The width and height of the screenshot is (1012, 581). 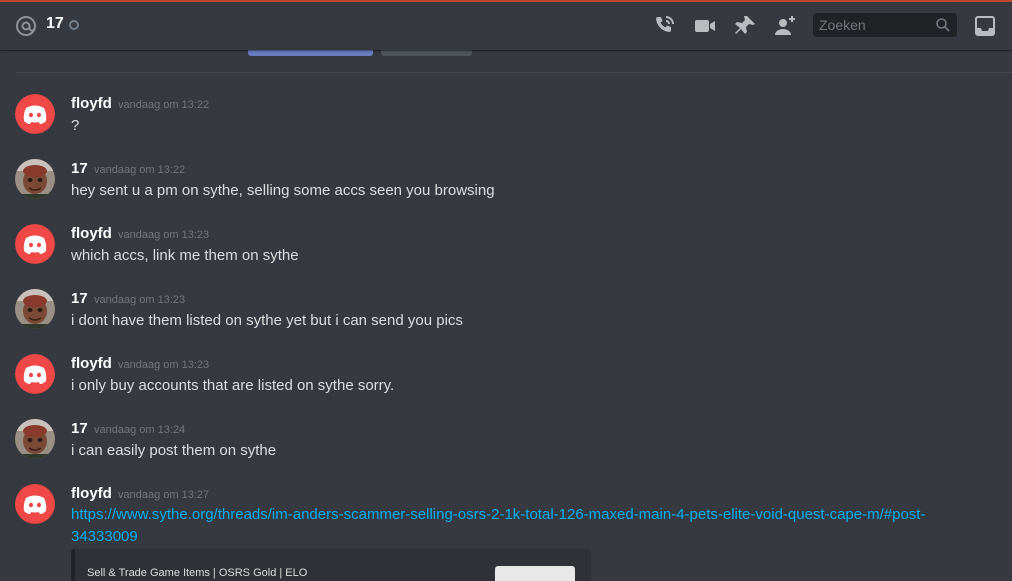 I want to click on divider, so click(x=514, y=72).